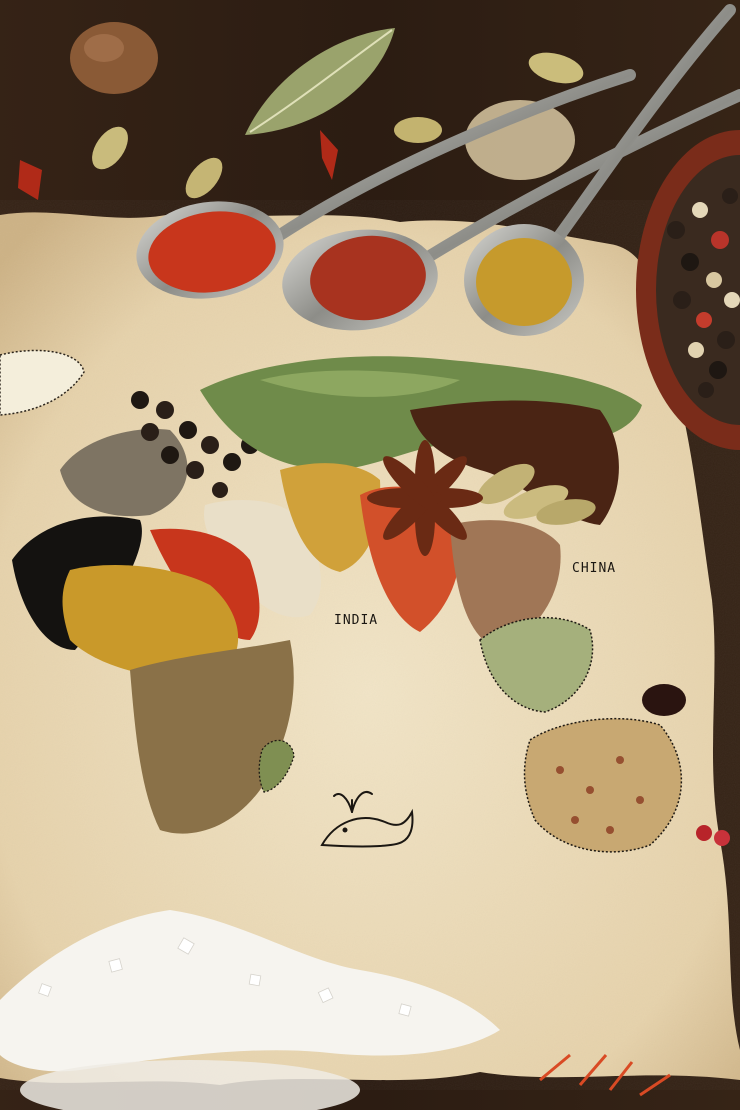 Image resolution: width=740 pixels, height=1110 pixels. What do you see at coordinates (524, 282) in the screenshot?
I see `curry-powder-in-spoon` at bounding box center [524, 282].